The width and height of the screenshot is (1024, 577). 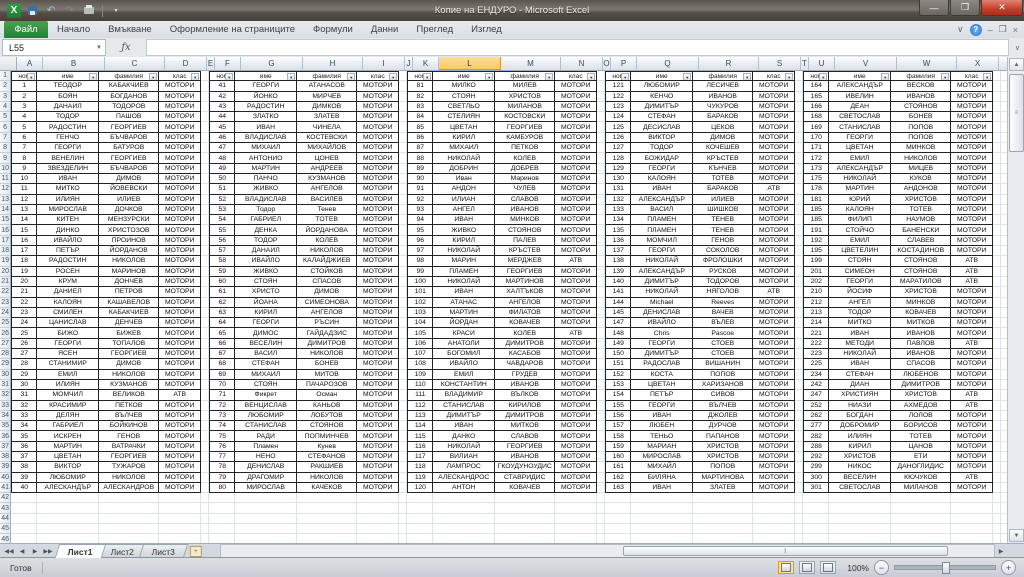 I want to click on cell: ИЛИЕВ, so click(x=129, y=199).